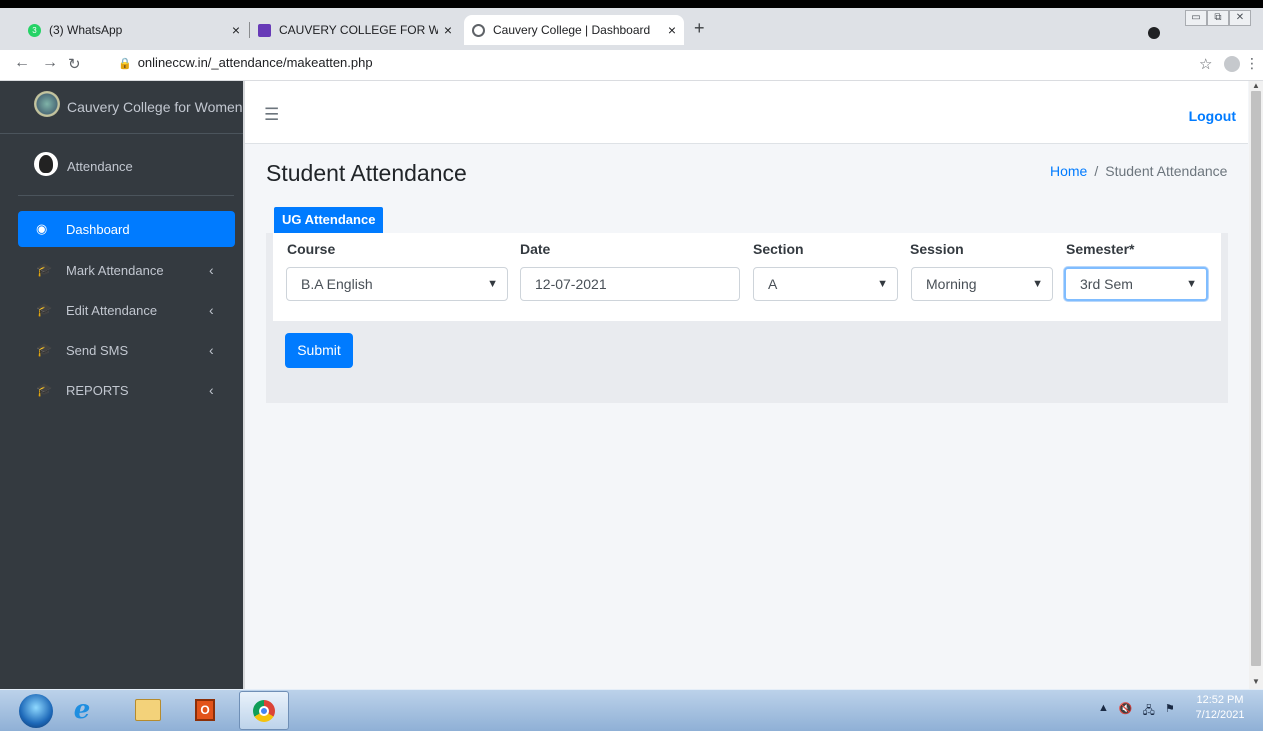  What do you see at coordinates (47, 104) in the screenshot?
I see `college-logo-icon` at bounding box center [47, 104].